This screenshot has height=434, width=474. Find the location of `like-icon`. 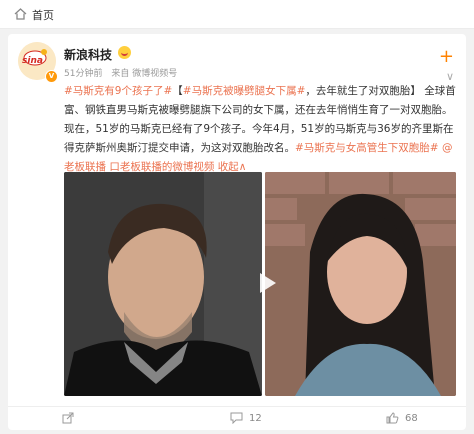

like-icon is located at coordinates (392, 418).